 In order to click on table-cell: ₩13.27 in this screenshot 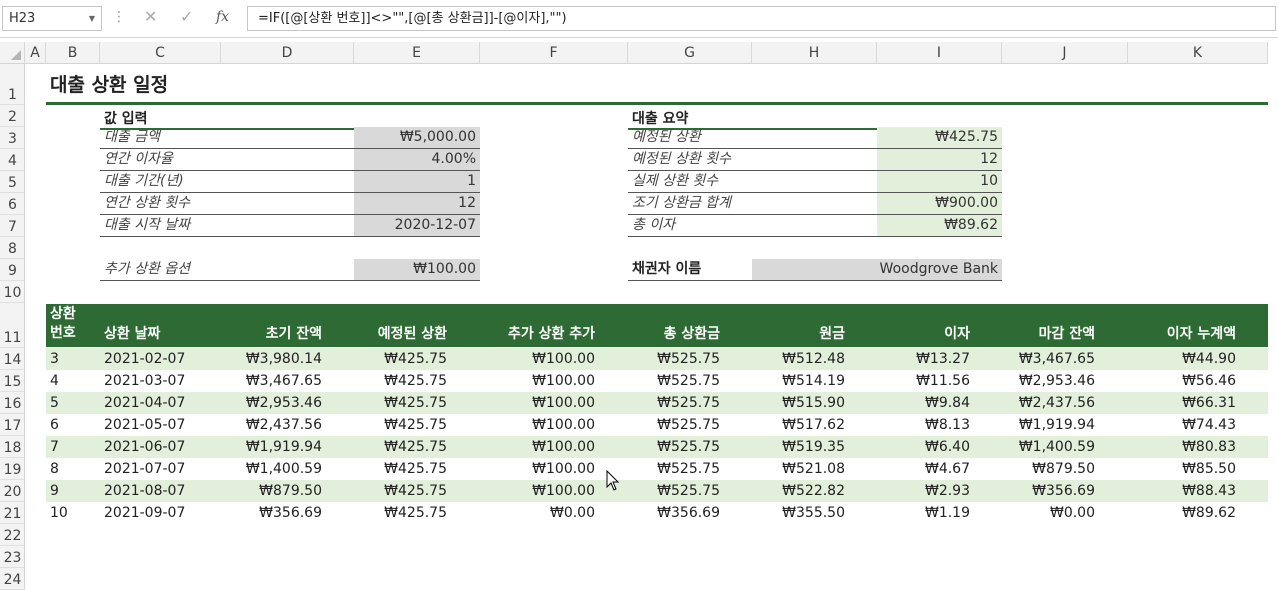, I will do `click(943, 359)`.